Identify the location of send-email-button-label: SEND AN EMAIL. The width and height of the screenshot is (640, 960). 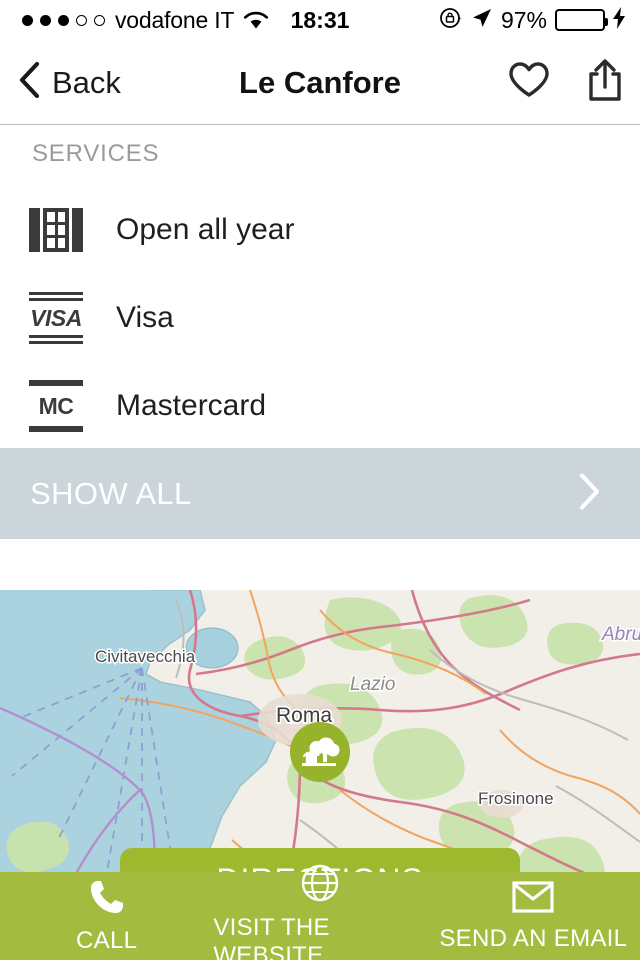
(533, 938).